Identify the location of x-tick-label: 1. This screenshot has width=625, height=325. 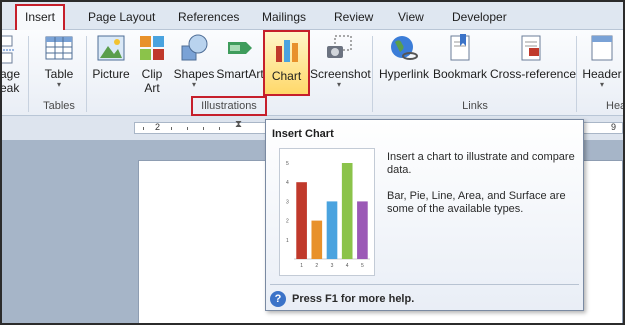
(301, 266).